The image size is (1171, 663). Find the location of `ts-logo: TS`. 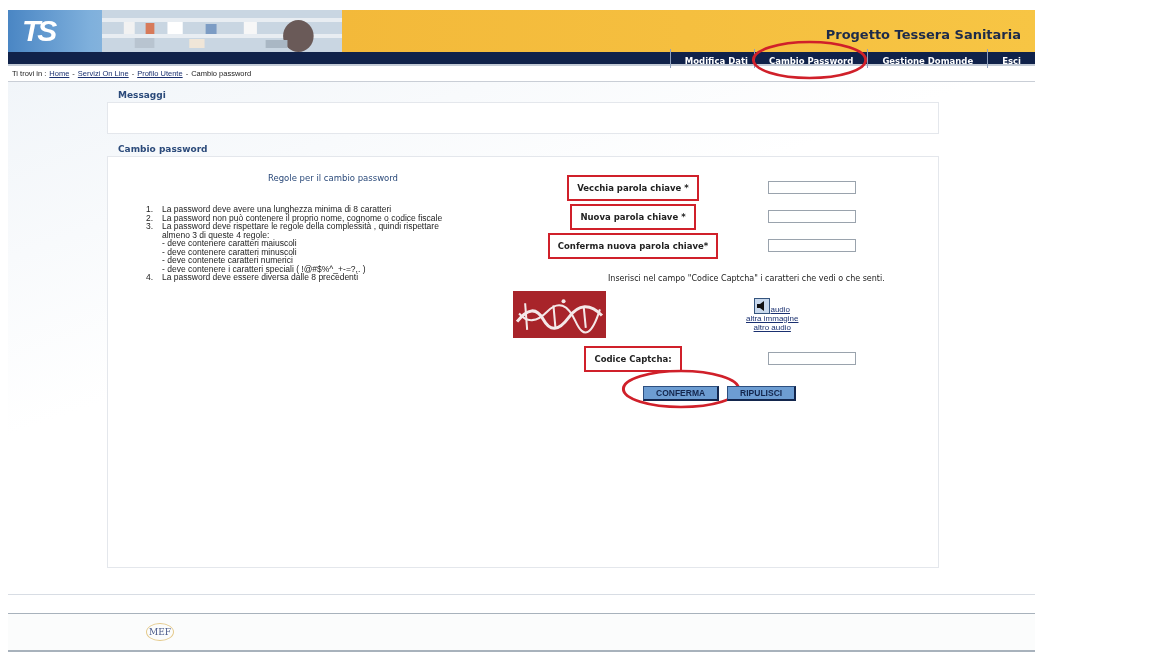

ts-logo: TS is located at coordinates (38, 31).